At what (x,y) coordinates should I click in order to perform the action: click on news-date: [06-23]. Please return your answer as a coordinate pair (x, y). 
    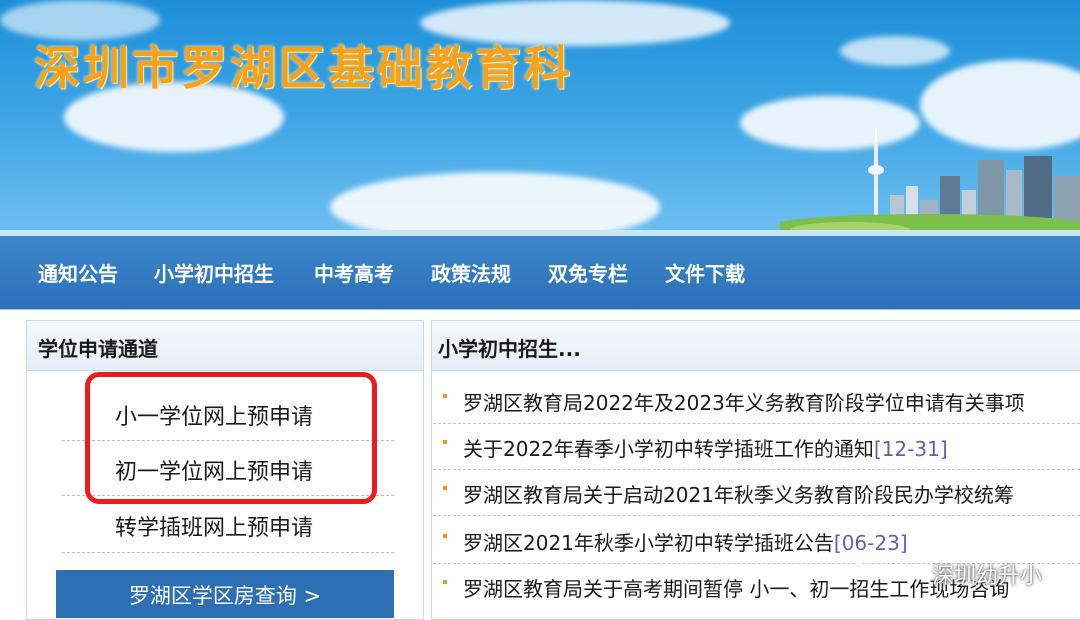
    Looking at the image, I should click on (870, 543).